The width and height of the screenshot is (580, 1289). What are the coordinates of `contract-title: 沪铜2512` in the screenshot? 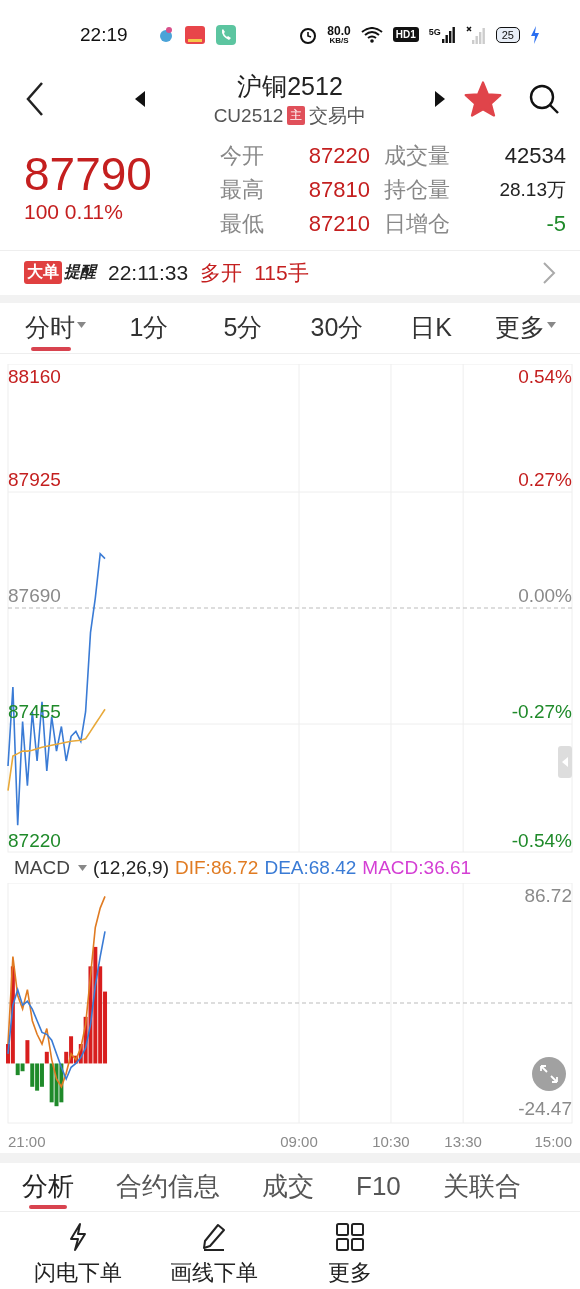 It's located at (290, 86).